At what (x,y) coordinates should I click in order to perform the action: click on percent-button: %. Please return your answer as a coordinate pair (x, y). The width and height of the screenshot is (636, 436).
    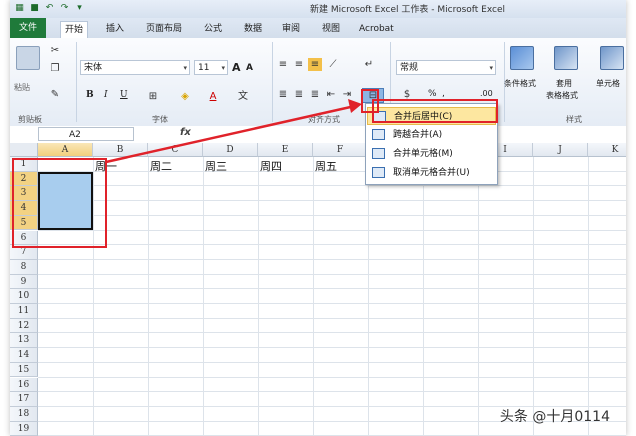
    Looking at the image, I should click on (432, 94).